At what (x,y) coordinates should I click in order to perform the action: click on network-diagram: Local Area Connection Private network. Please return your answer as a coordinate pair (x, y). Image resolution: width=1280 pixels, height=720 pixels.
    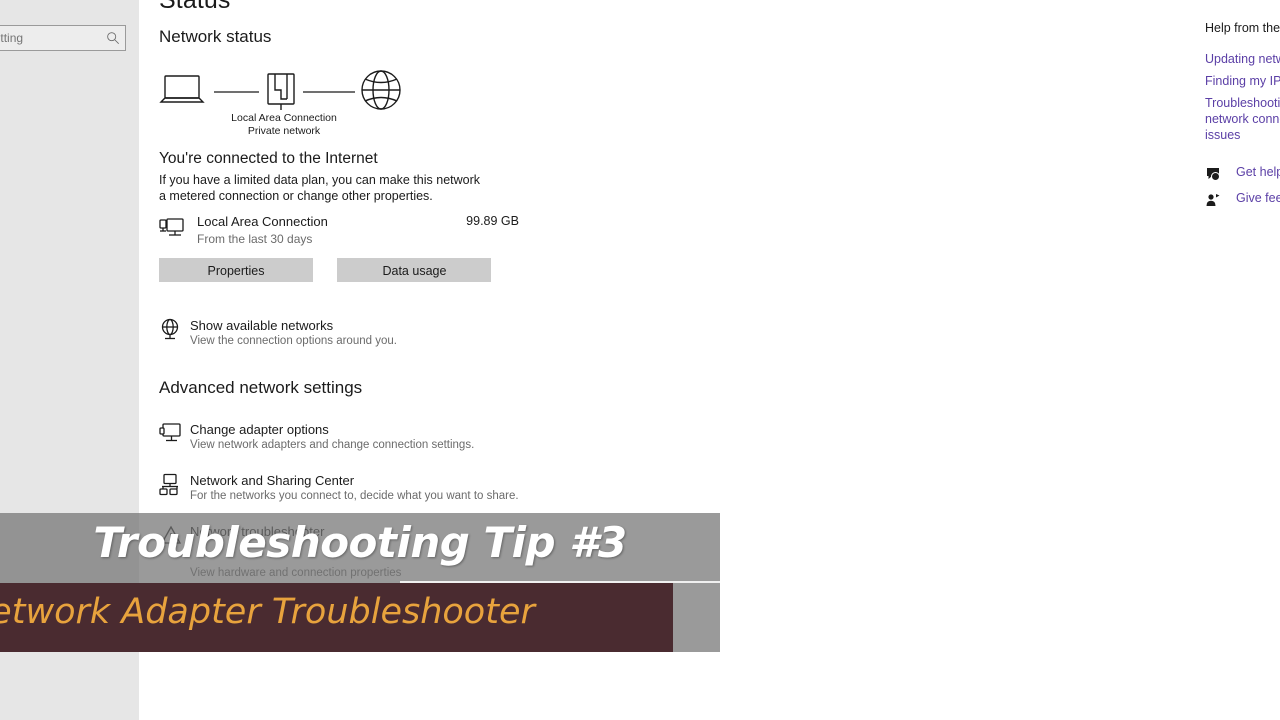
    Looking at the image, I should click on (289, 102).